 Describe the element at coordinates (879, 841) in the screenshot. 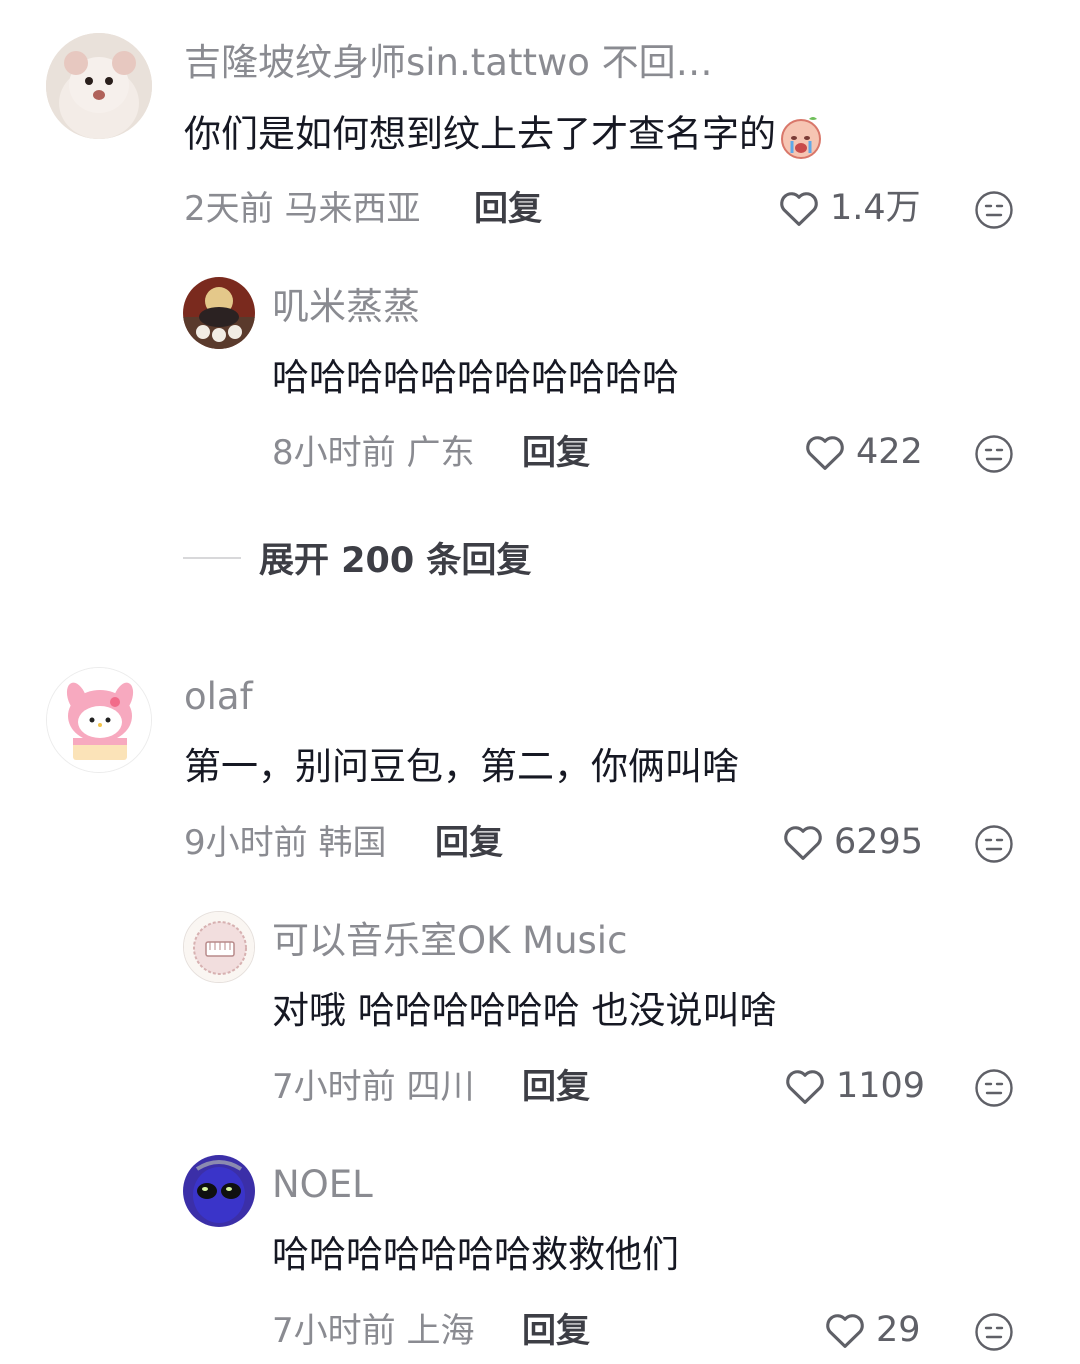

I see `like-count: 6295` at that location.